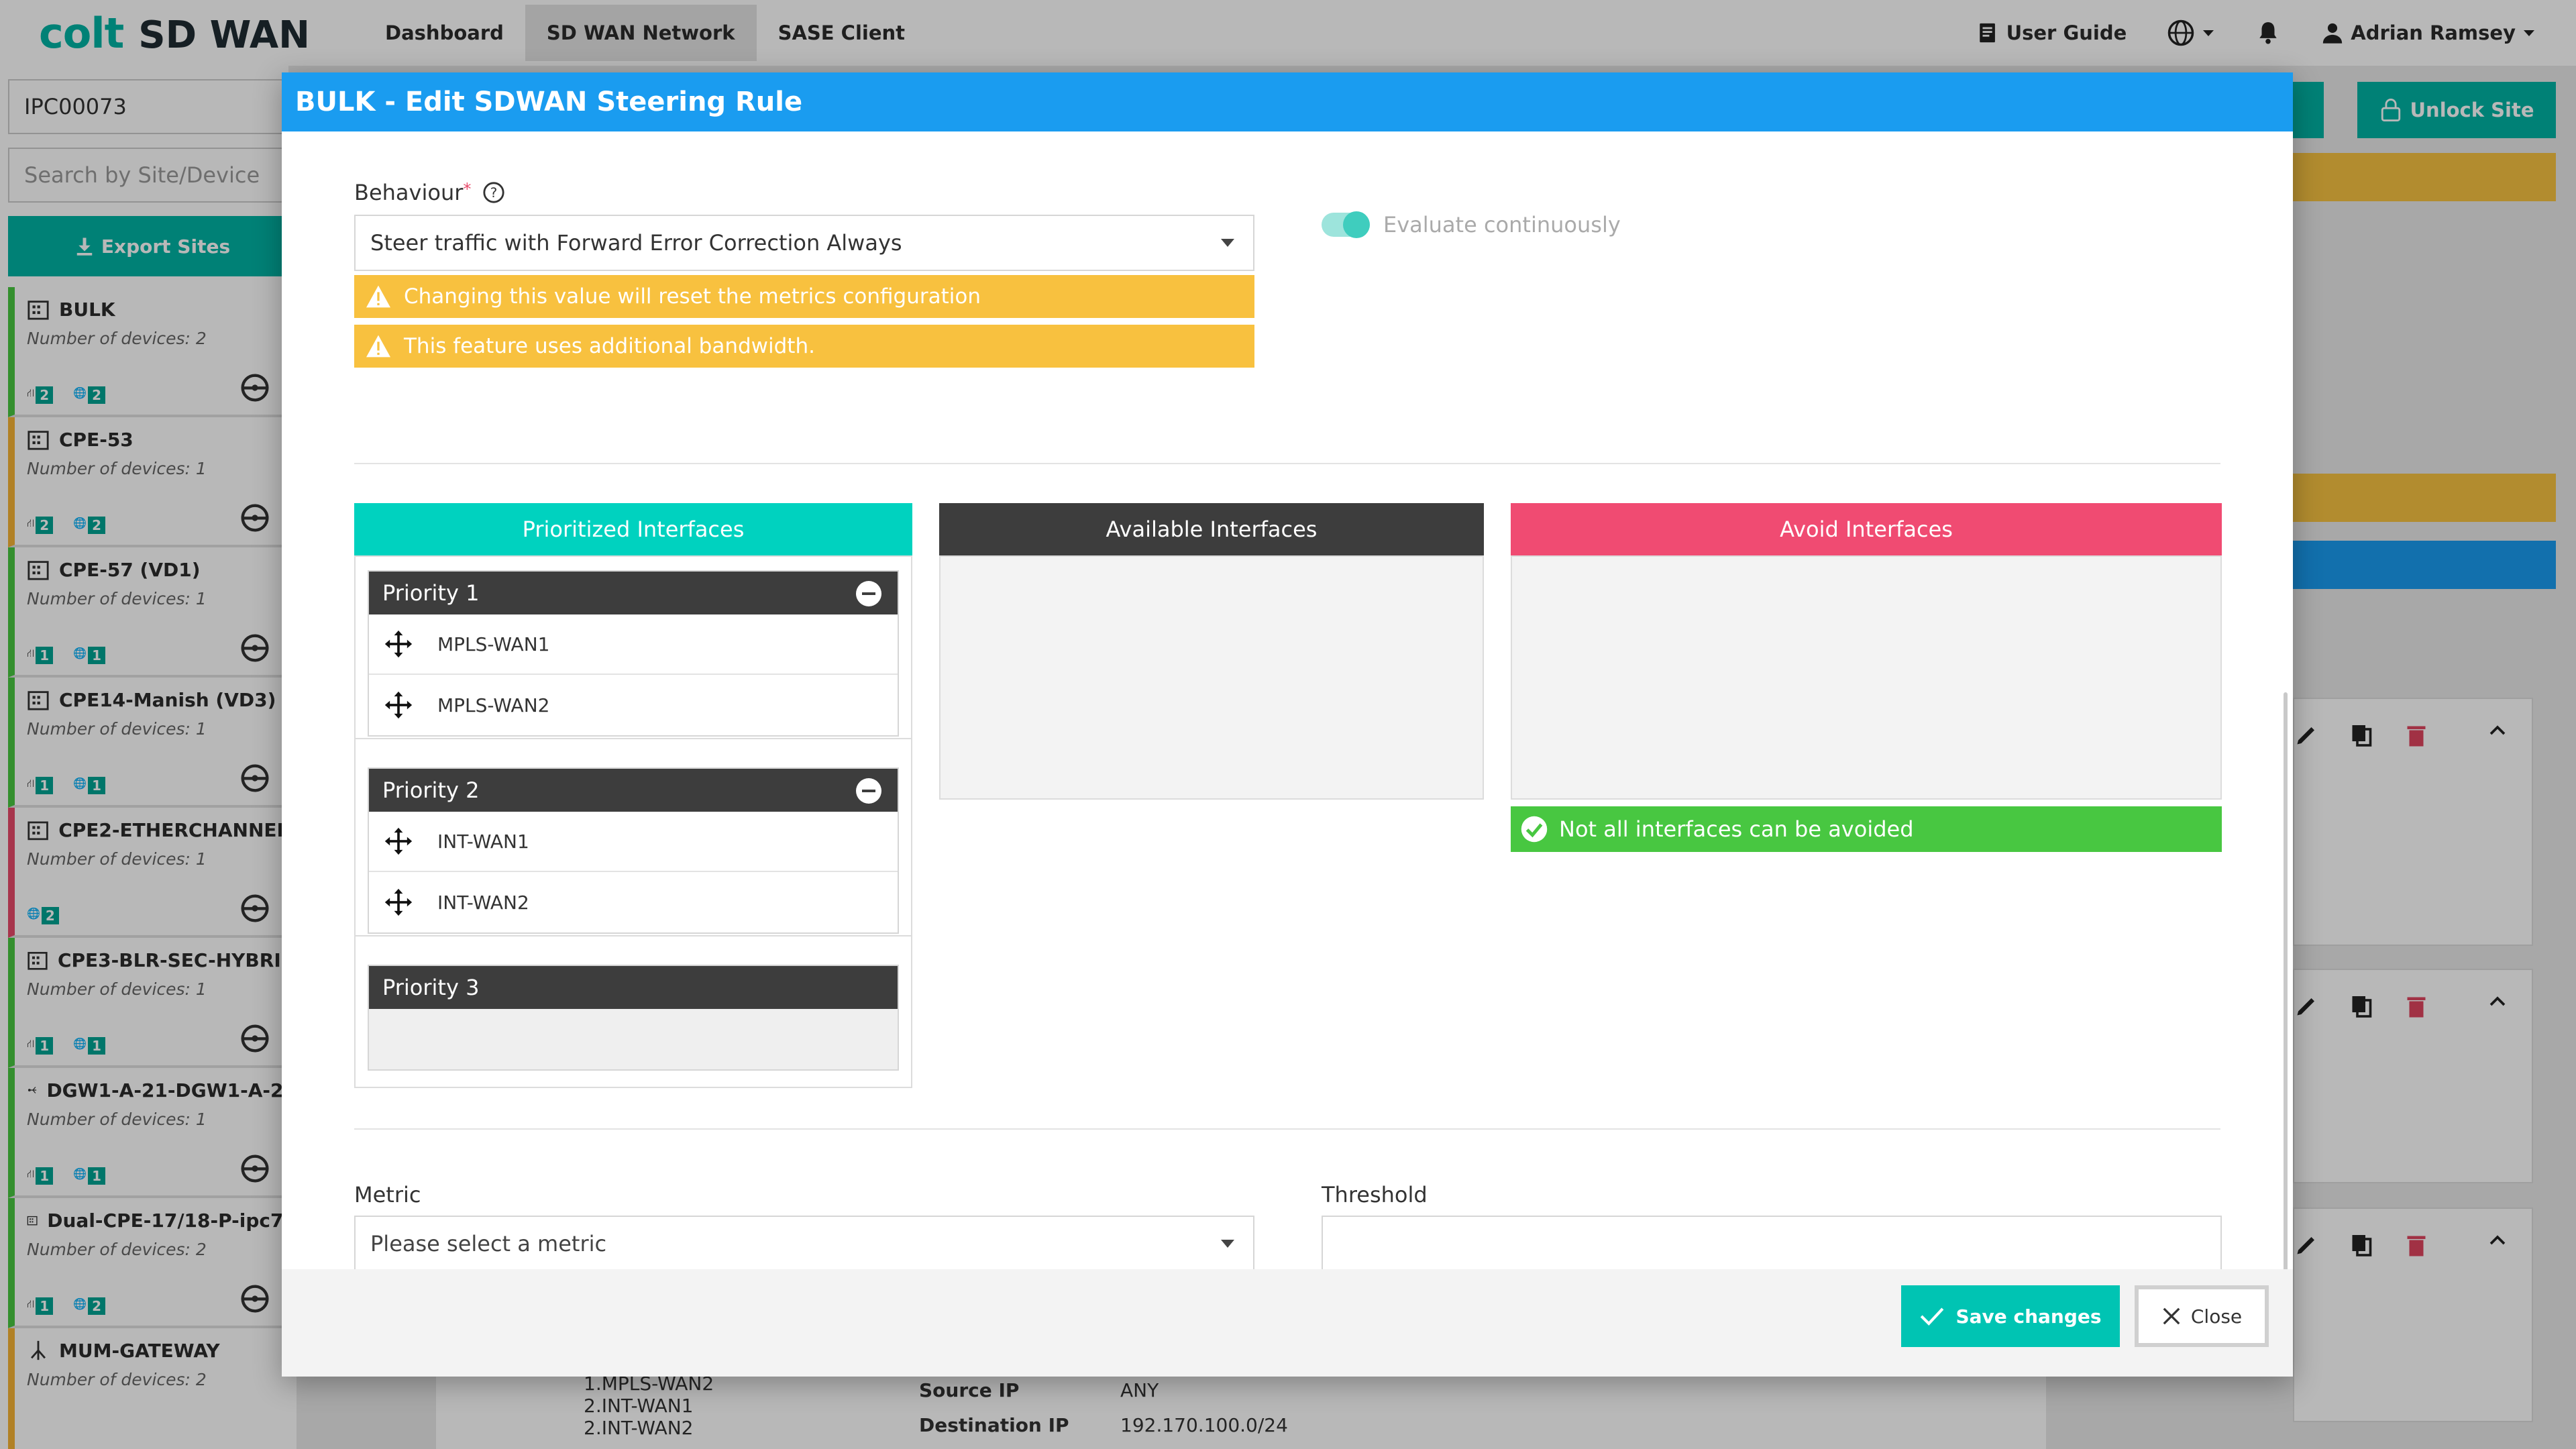  What do you see at coordinates (1502, 224) in the screenshot?
I see `evaluate-label: Evaluate continuously` at bounding box center [1502, 224].